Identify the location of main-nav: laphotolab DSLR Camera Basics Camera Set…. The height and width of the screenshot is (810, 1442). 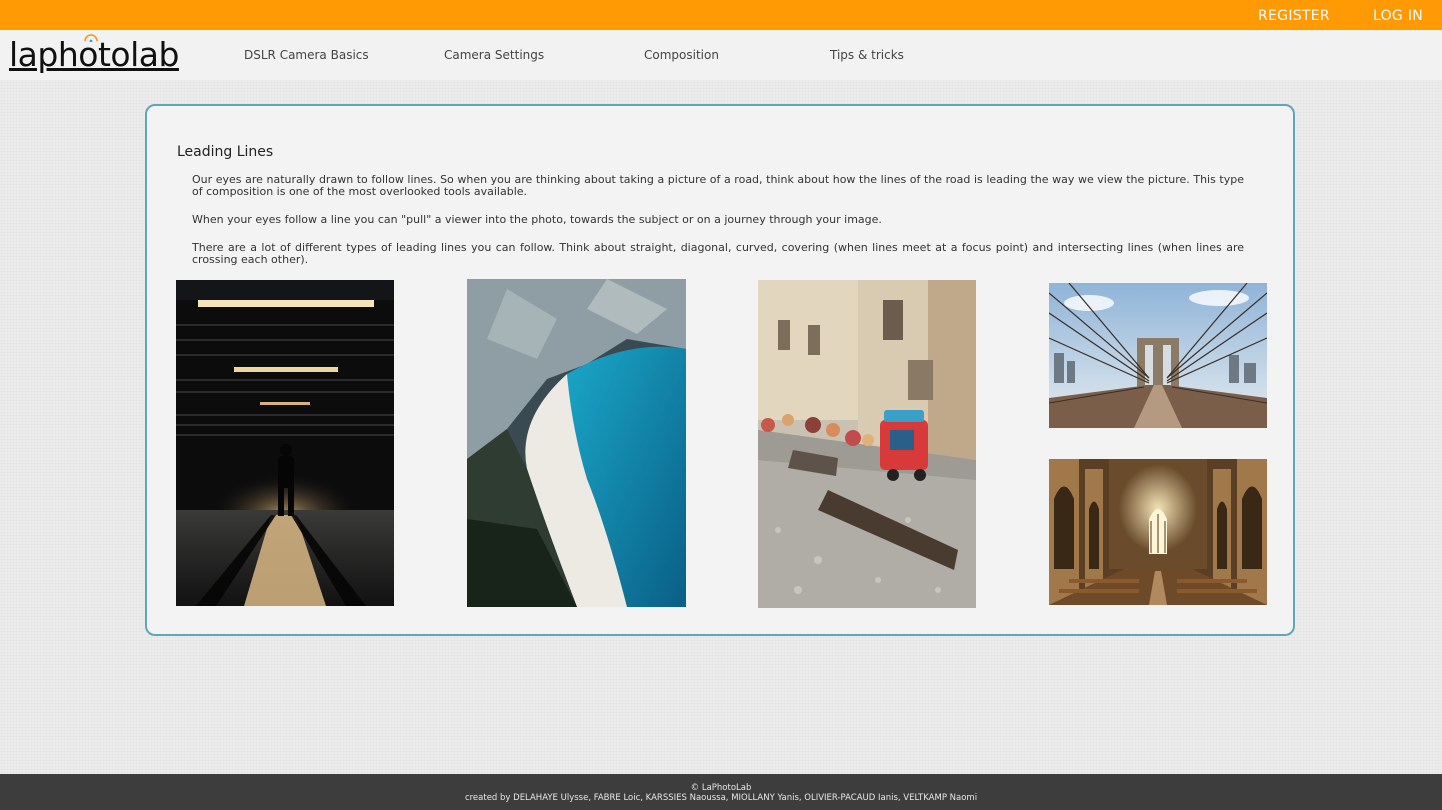
(721, 55).